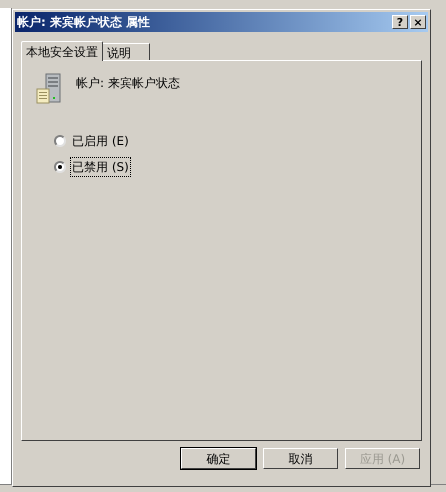 Image resolution: width=446 pixels, height=492 pixels. Describe the element at coordinates (218, 458) in the screenshot. I see `ok-button: 确定` at that location.